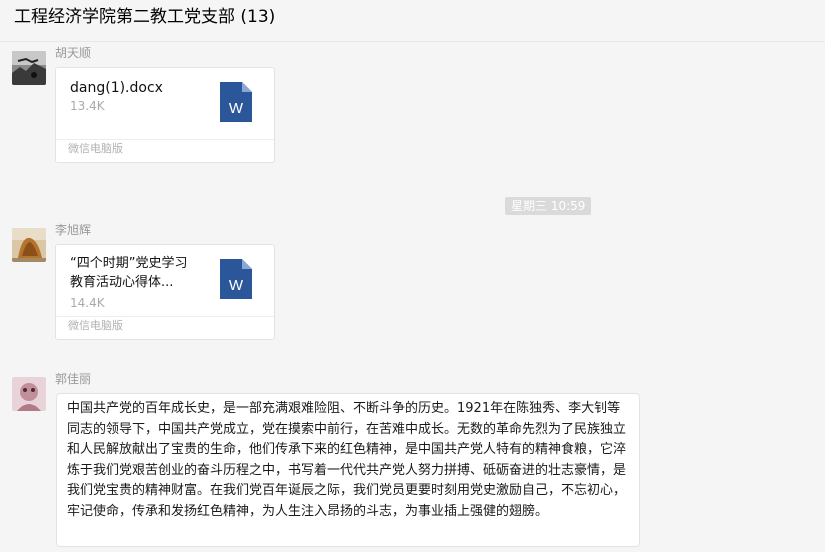  What do you see at coordinates (73, 53) in the screenshot?
I see `sender-name: 胡天顺` at bounding box center [73, 53].